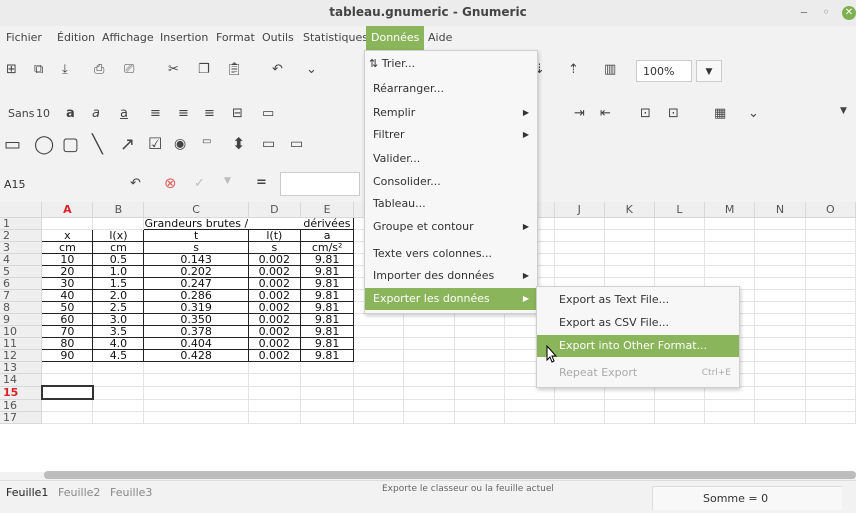 This screenshot has height=513, width=856. I want to click on col-header-j: J, so click(579, 210).